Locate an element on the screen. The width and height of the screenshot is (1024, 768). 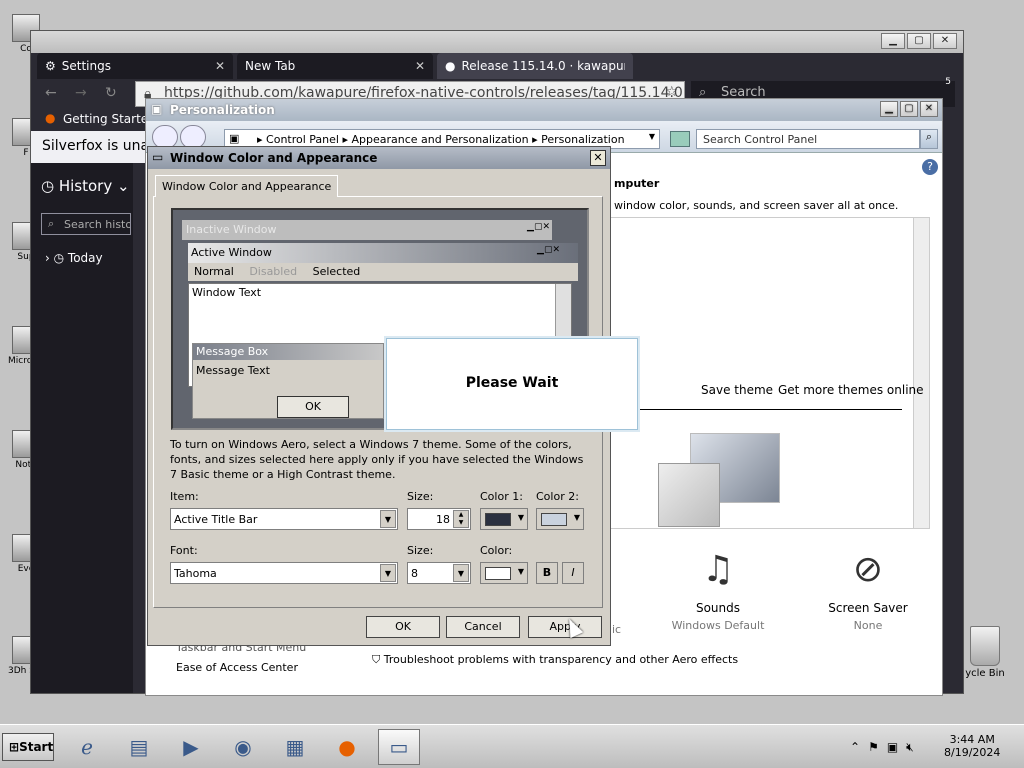
start-button: ⊞Start is located at coordinates (28, 747).